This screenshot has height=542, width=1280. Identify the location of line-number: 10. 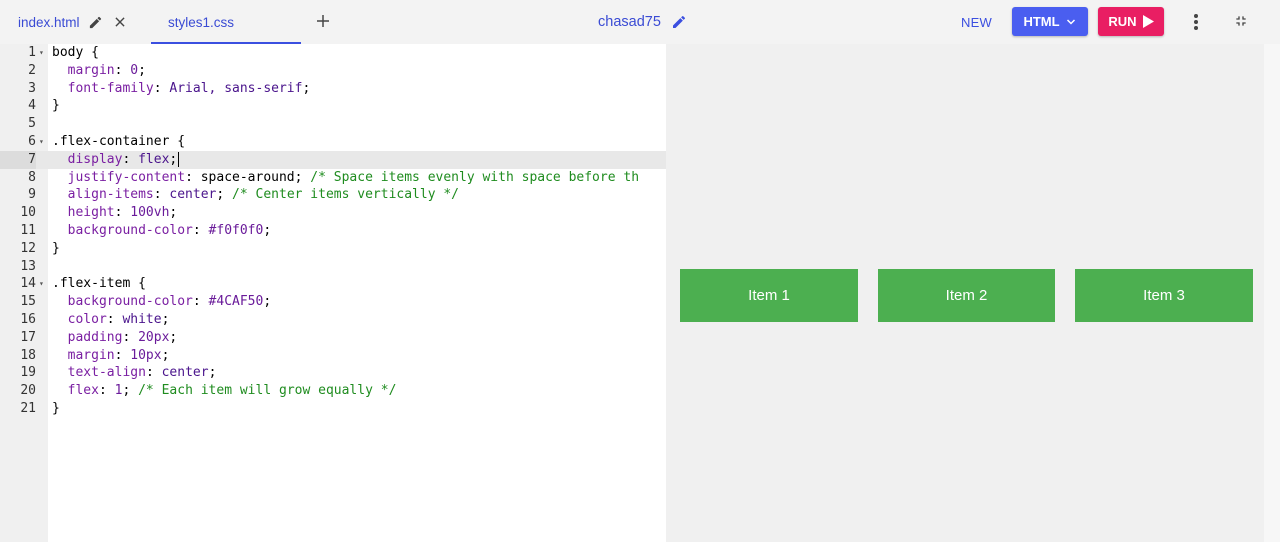
(28, 213).